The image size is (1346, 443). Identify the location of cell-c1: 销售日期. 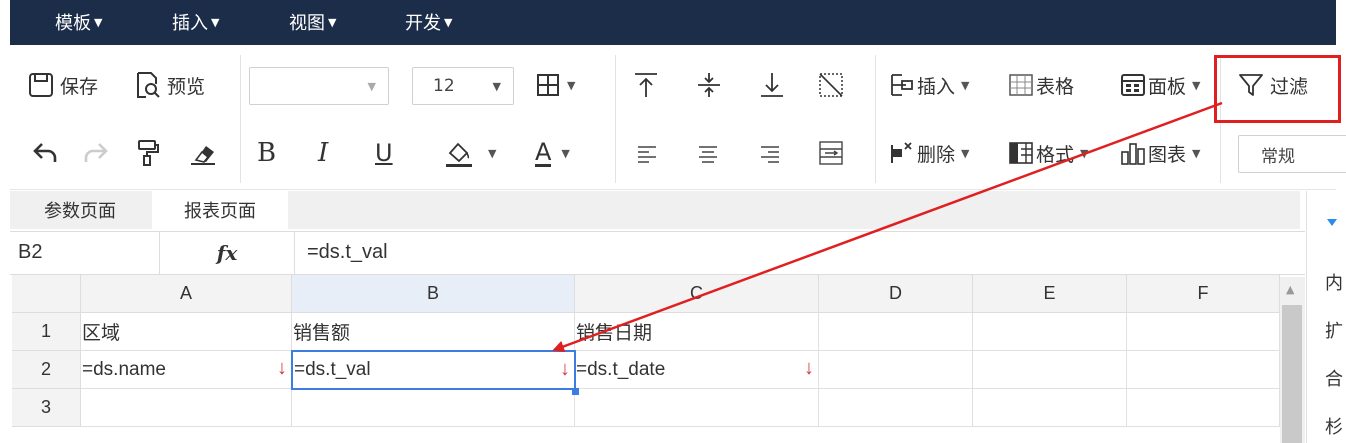
(697, 332).